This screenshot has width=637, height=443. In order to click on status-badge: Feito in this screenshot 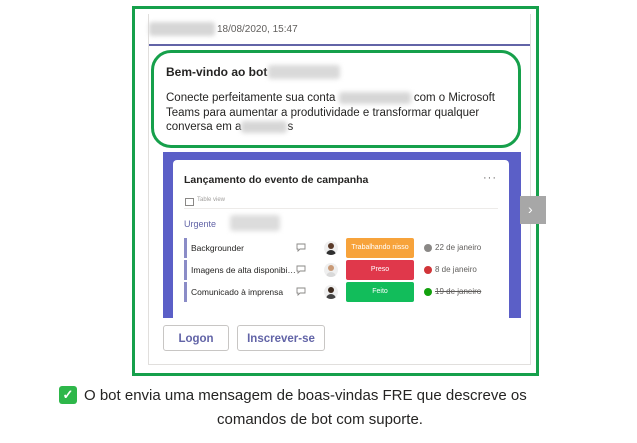, I will do `click(380, 292)`.